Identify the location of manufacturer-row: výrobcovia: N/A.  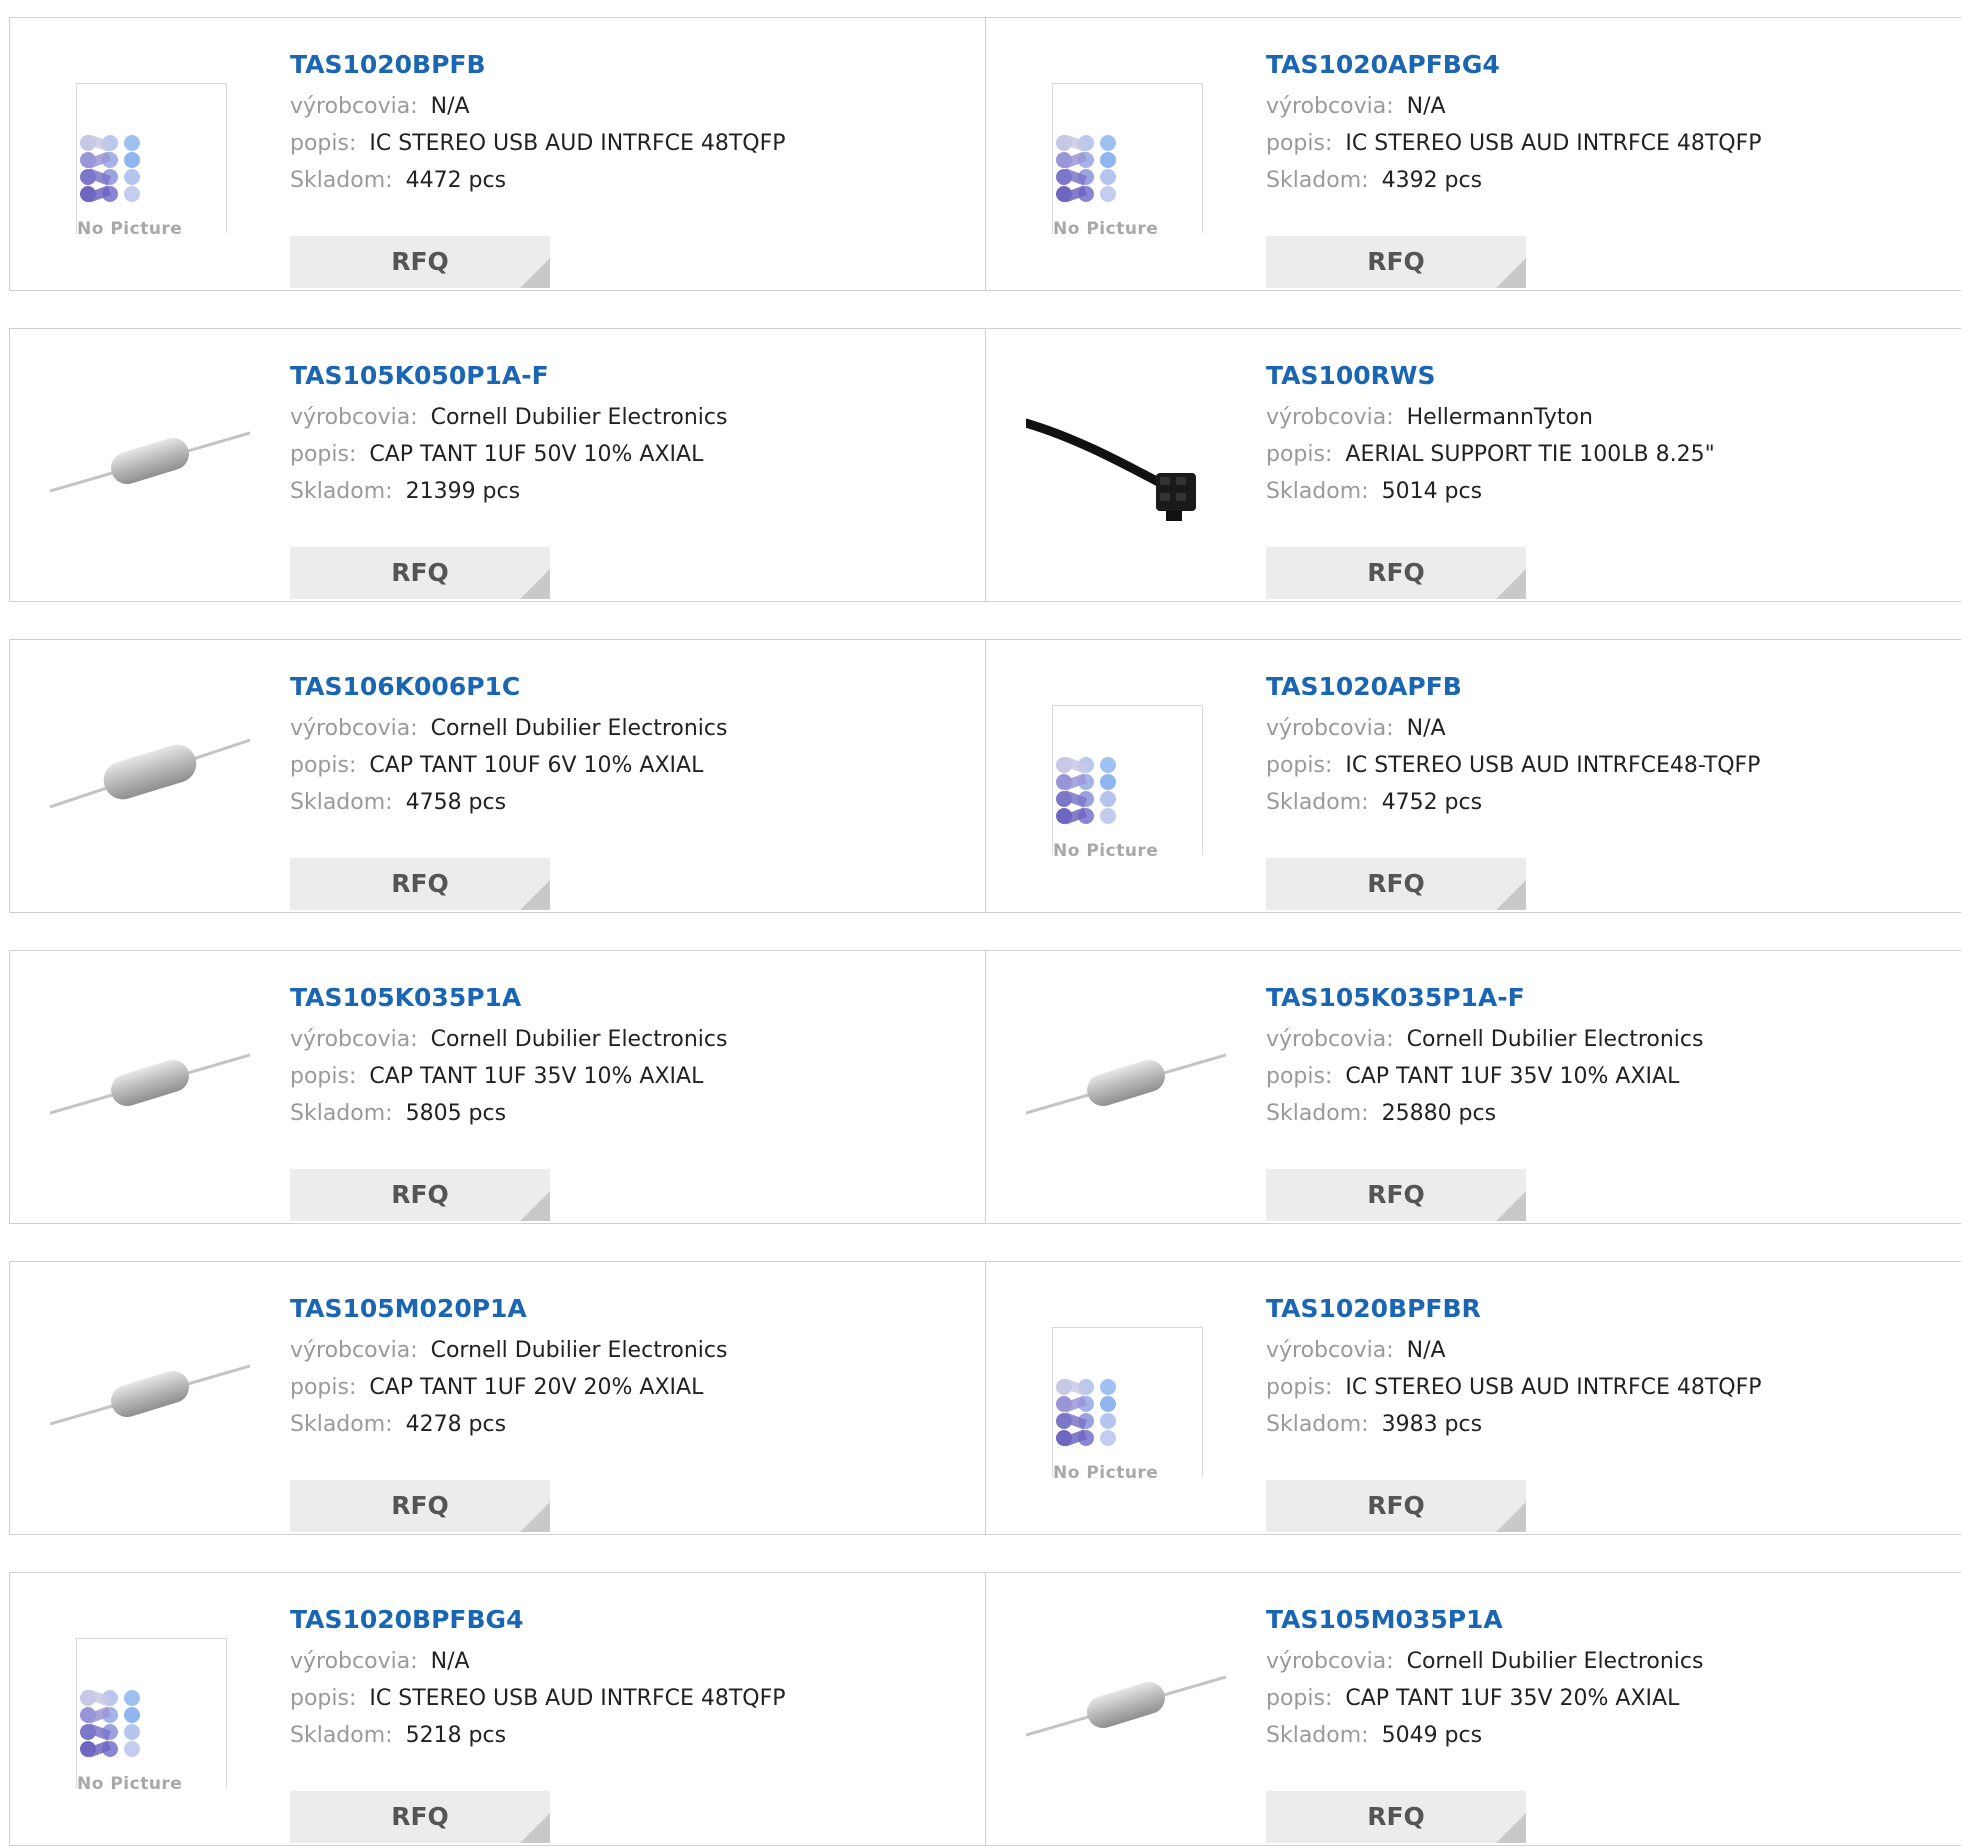
(627, 106).